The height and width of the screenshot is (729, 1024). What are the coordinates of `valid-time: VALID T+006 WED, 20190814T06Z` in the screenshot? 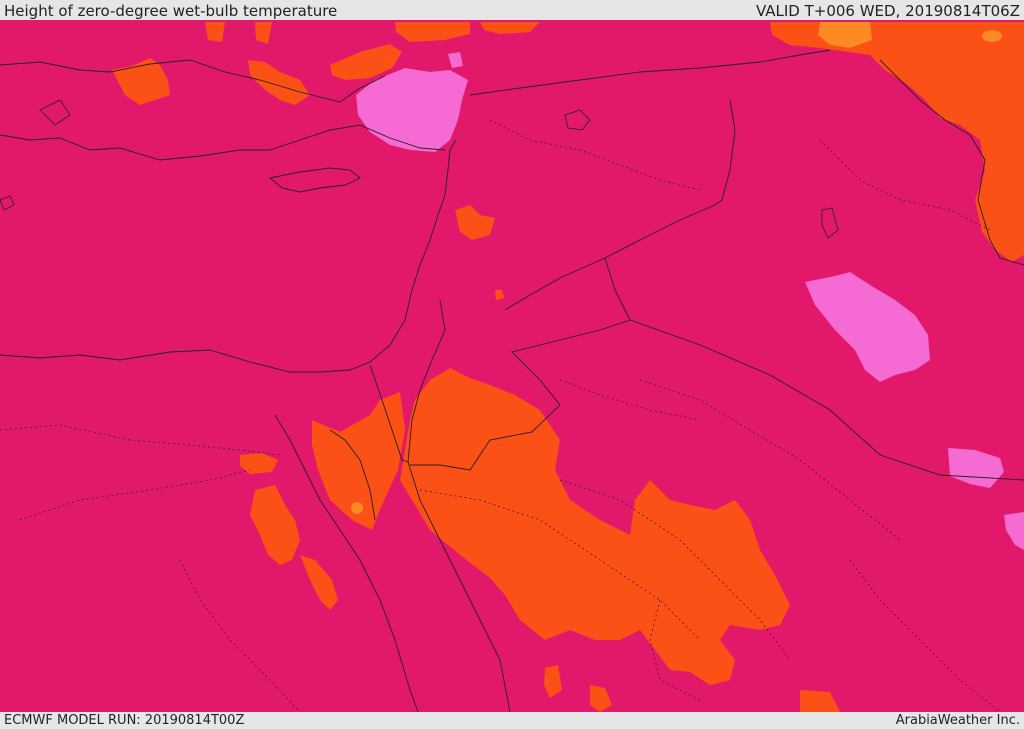 It's located at (887, 11).